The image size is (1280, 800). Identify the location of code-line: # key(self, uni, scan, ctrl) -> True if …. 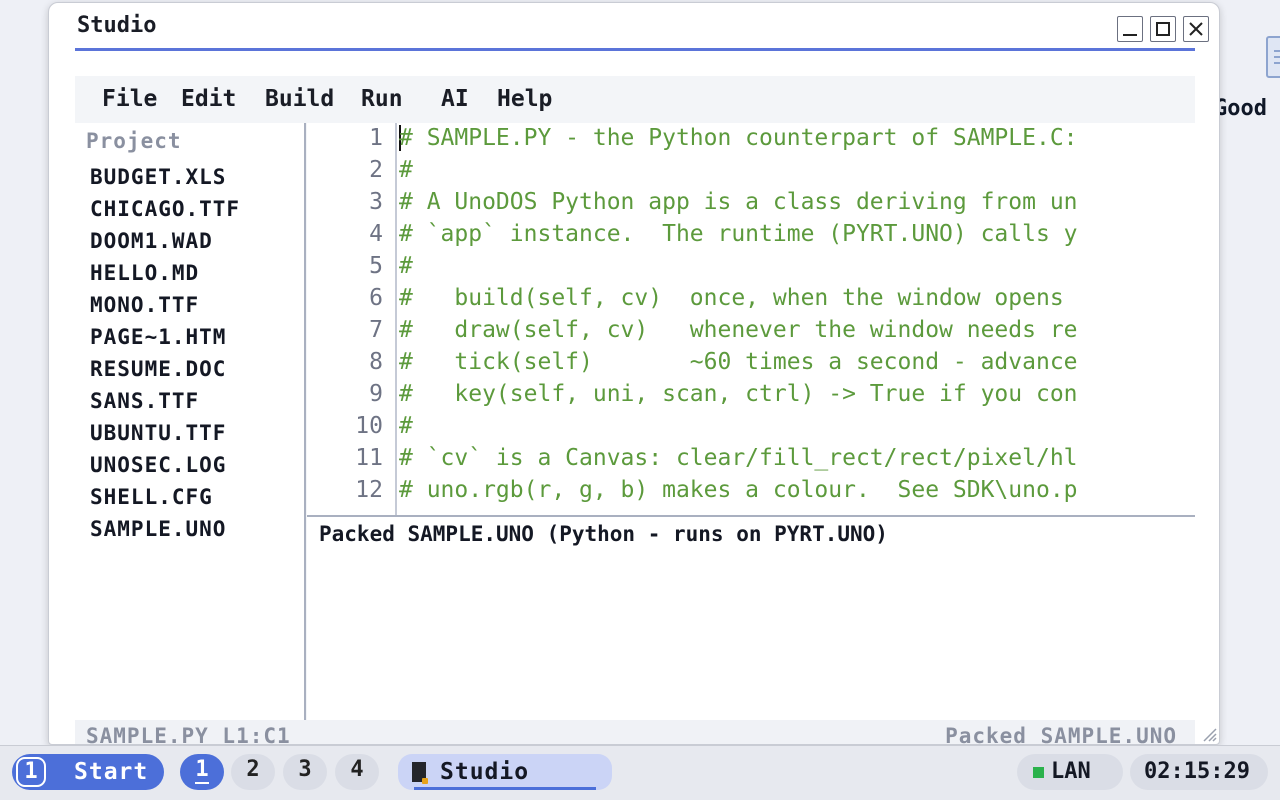
(738, 394).